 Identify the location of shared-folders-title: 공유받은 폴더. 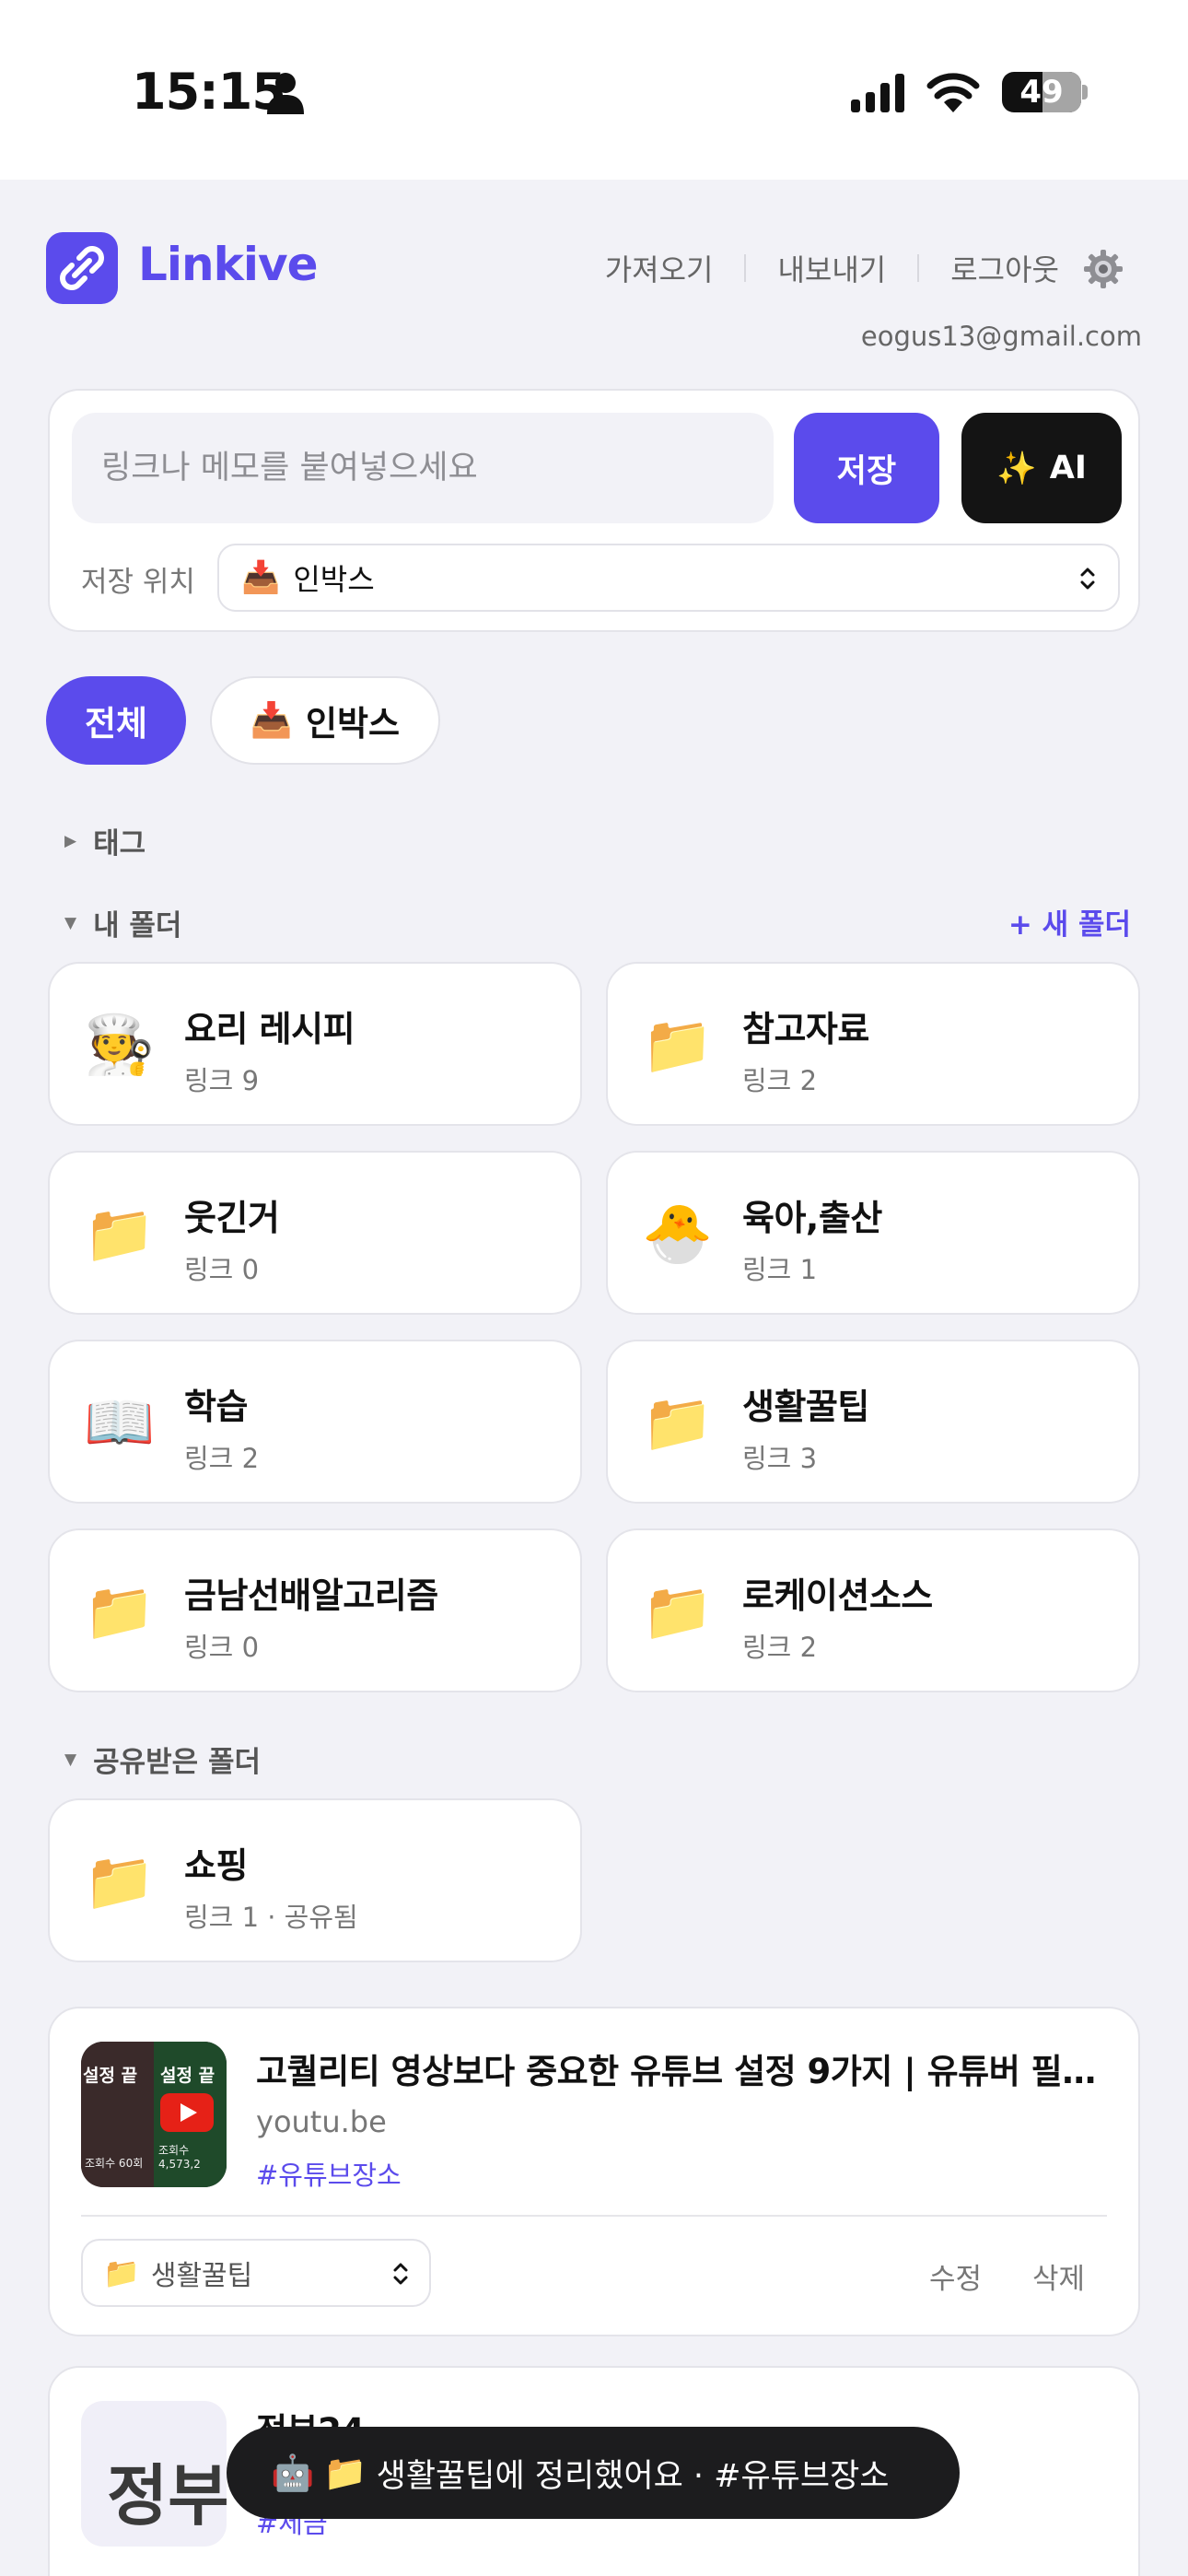
(177, 1762).